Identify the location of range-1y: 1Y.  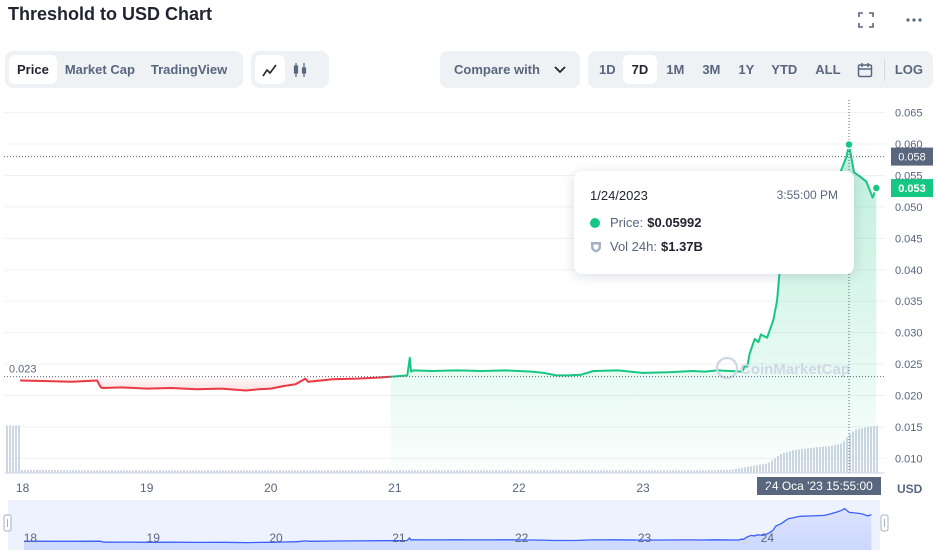
(746, 69).